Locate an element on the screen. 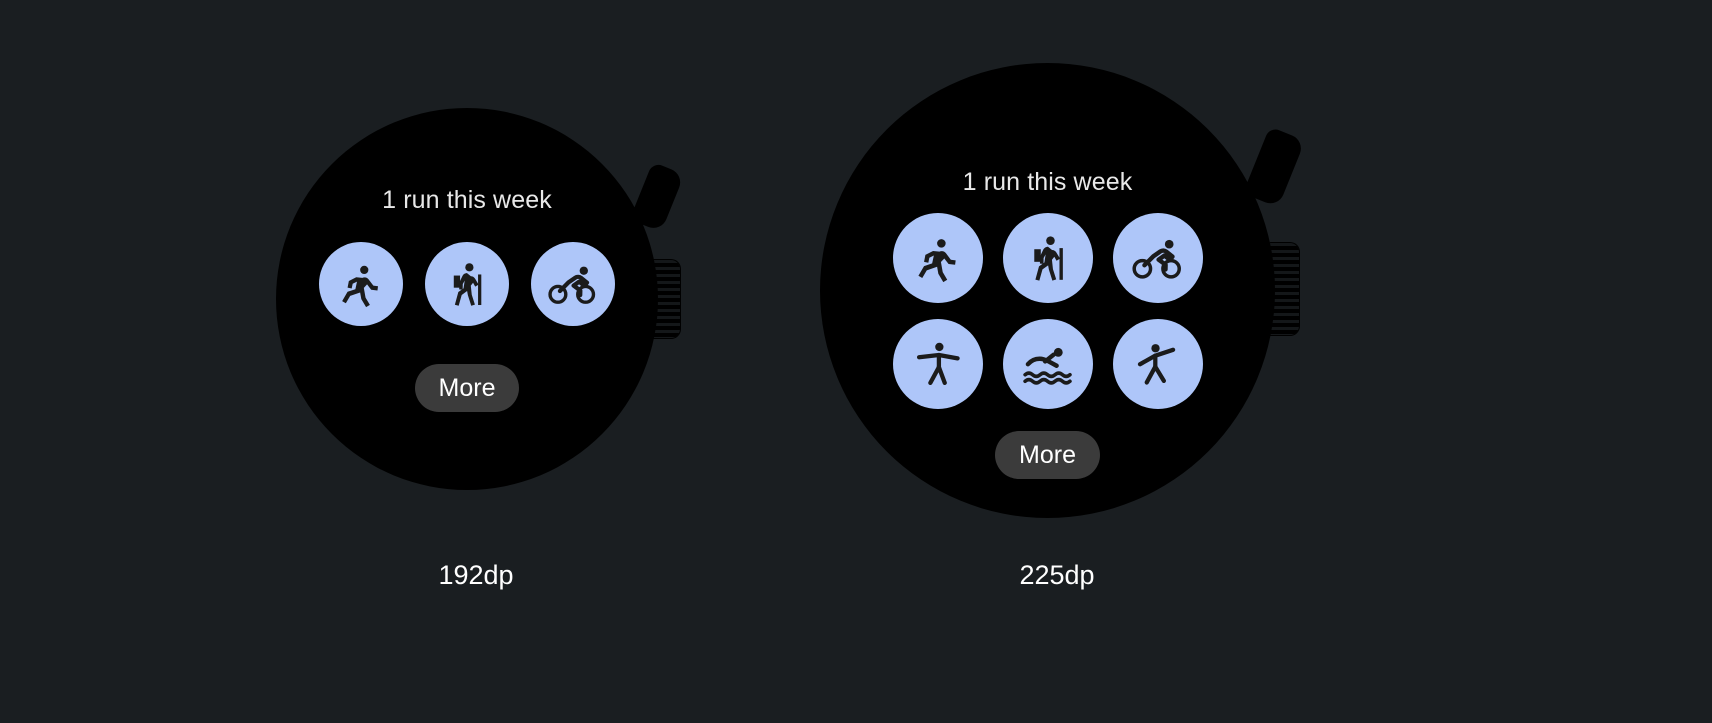 This screenshot has height=723, width=1712. watch-body: 1 run this week More is located at coordinates (467, 299).